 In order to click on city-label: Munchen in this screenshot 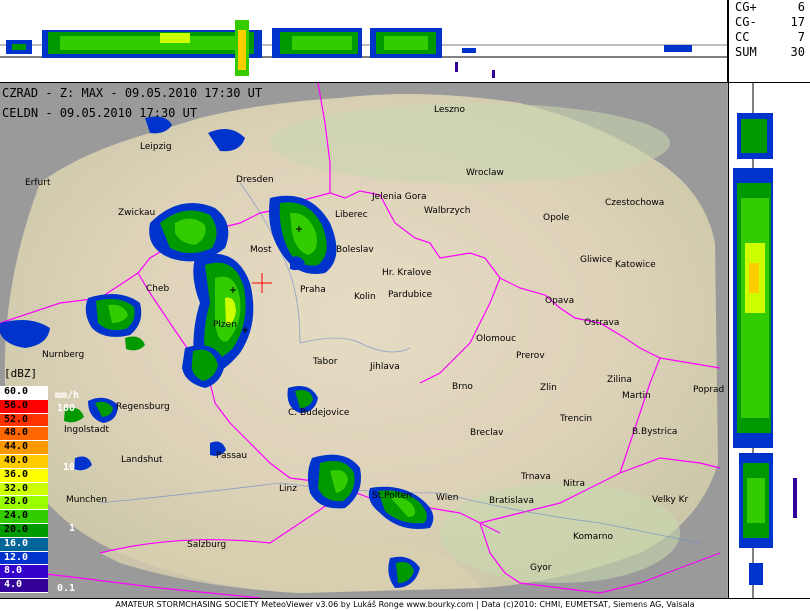, I will do `click(87, 500)`.